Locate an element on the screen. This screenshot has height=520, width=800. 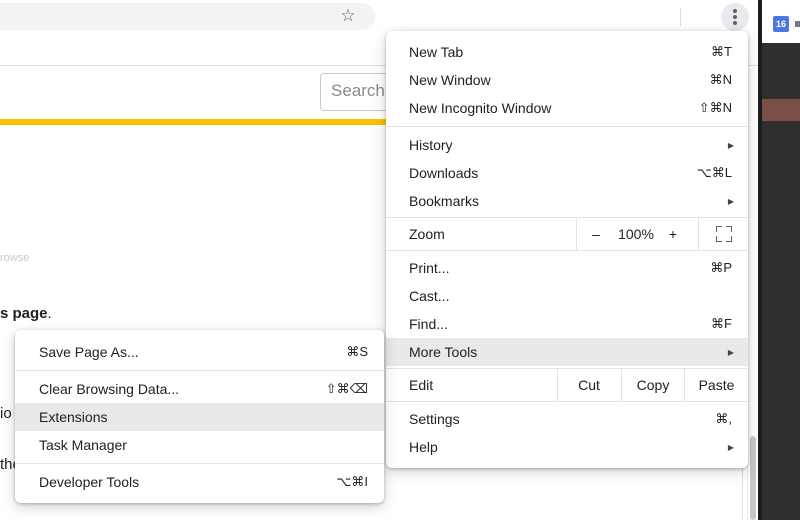
menu-item-label: More Tools is located at coordinates (443, 352).